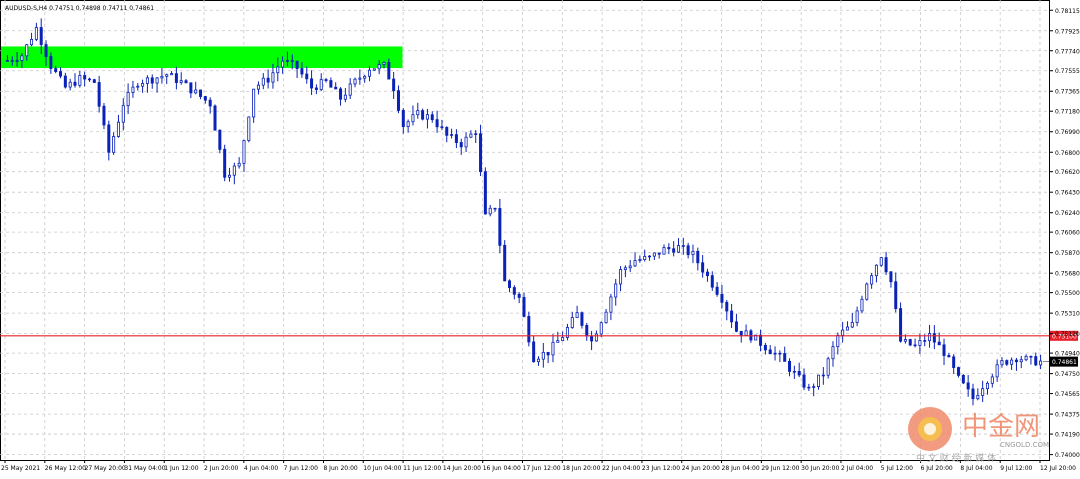 This screenshot has width=1080, height=479. What do you see at coordinates (1067, 31) in the screenshot?
I see `price-tick-label: 0.77925` at bounding box center [1067, 31].